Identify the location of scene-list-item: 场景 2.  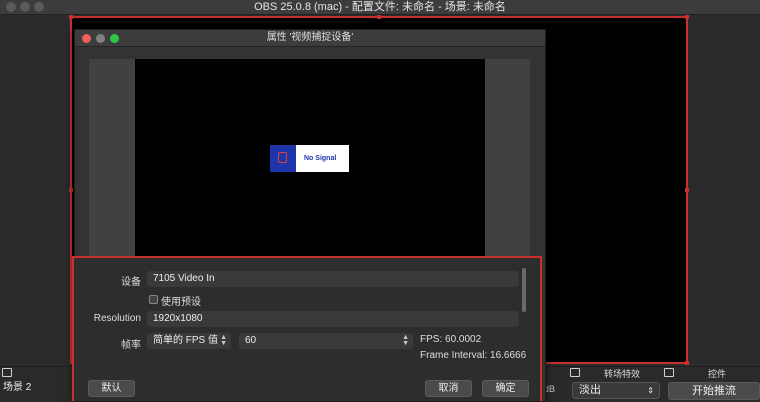
(36, 388).